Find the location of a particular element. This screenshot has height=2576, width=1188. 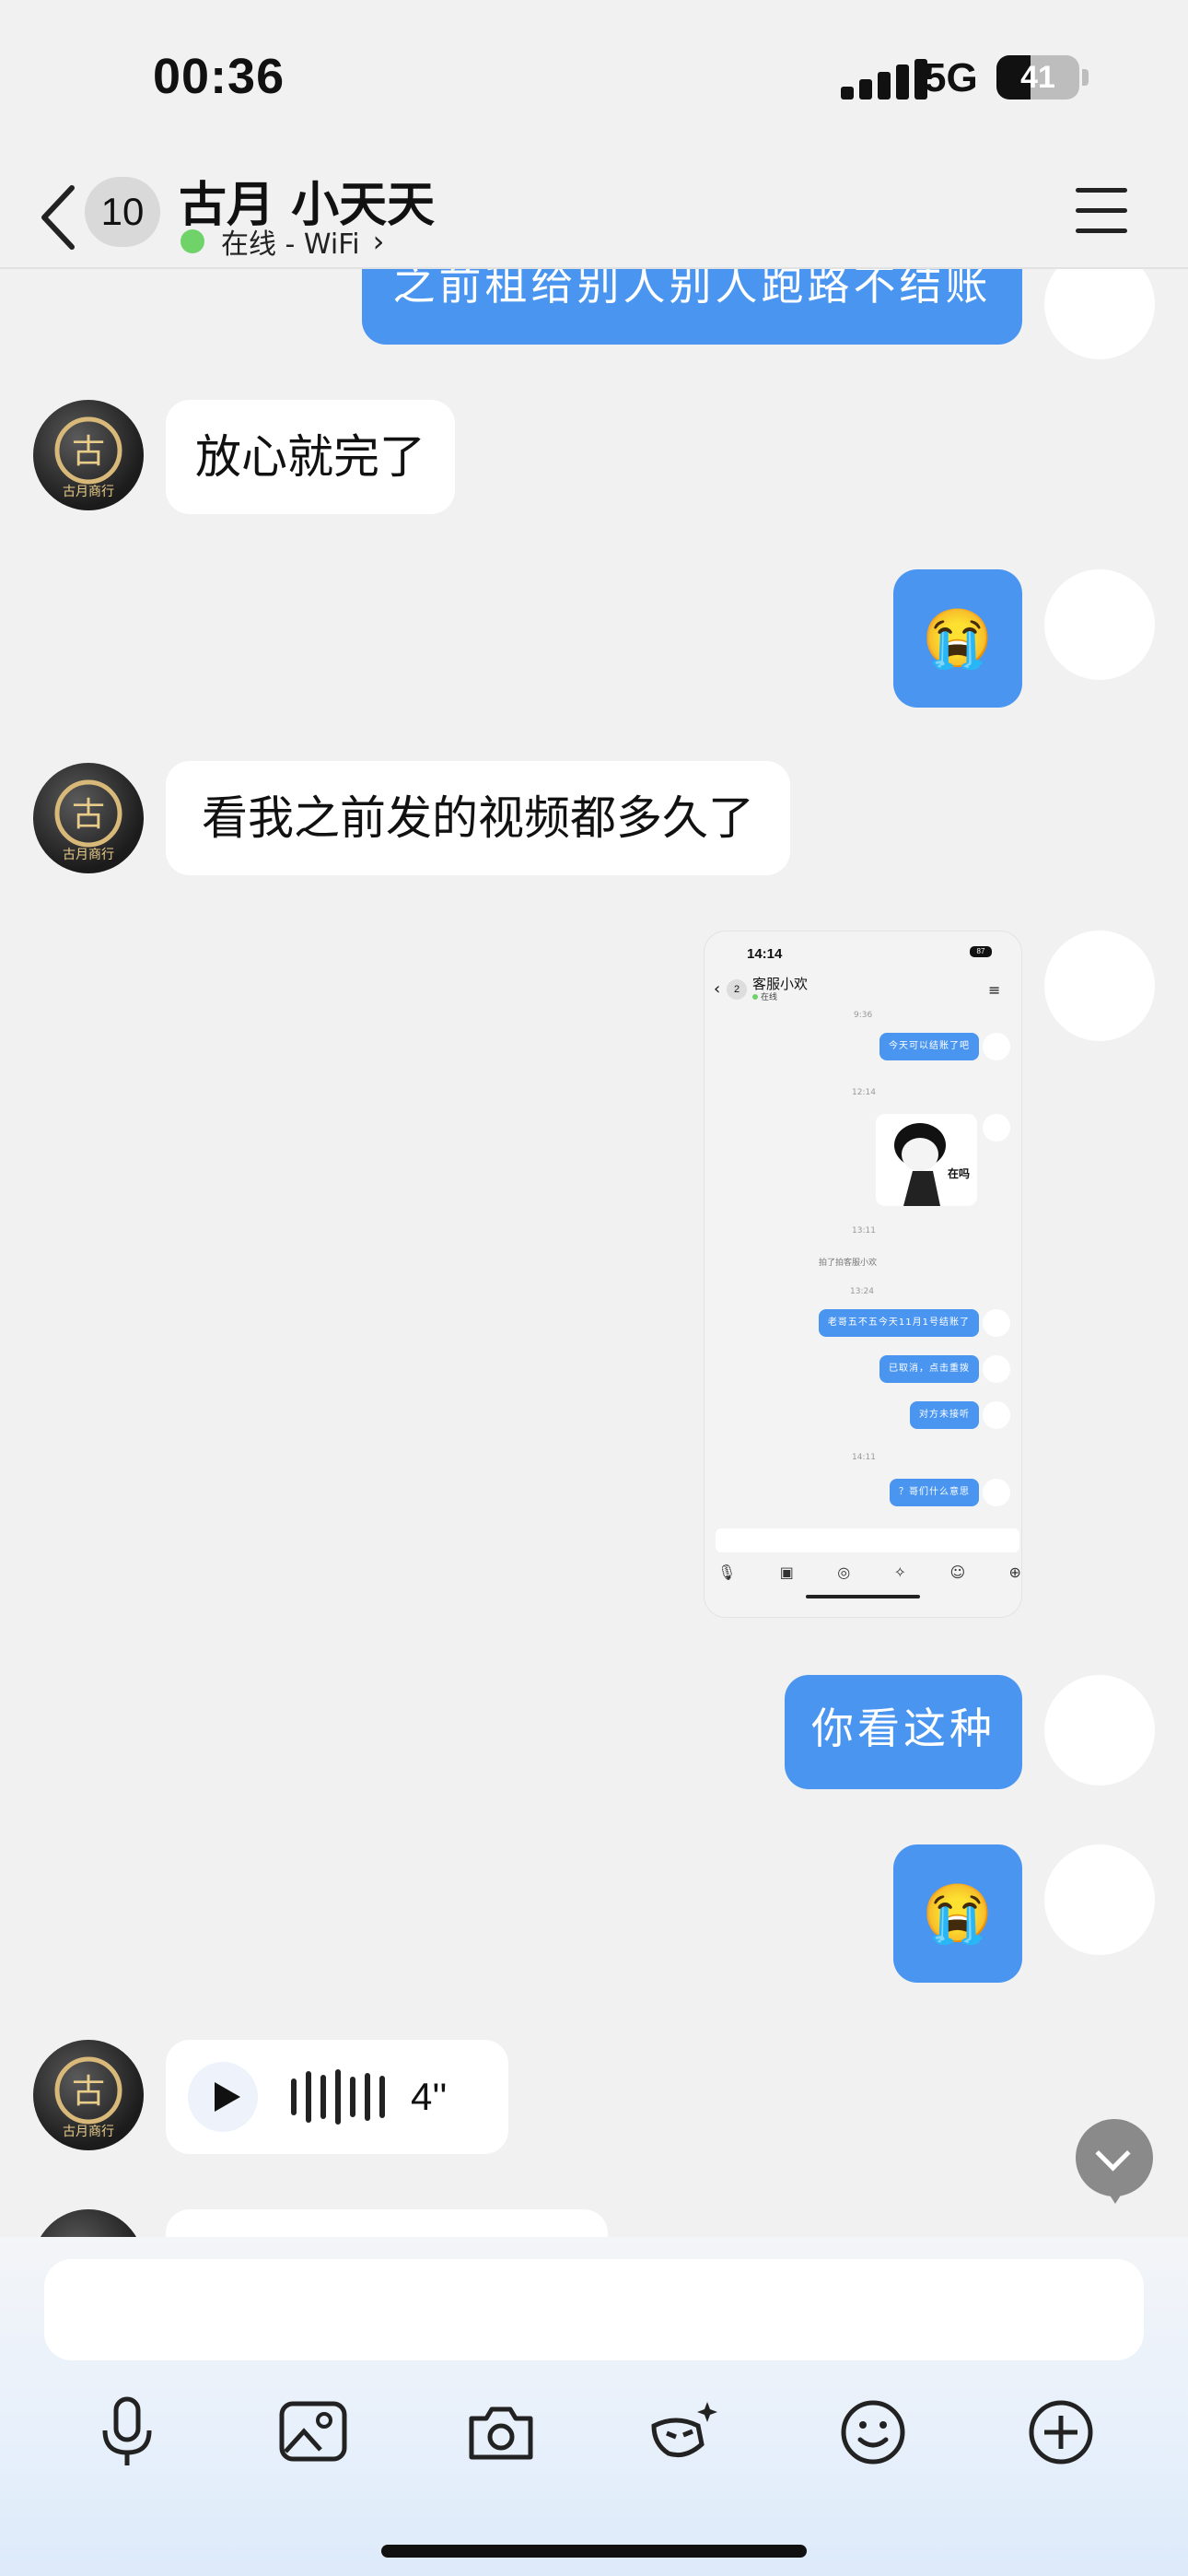

image-status-time: 14:14 is located at coordinates (765, 954).